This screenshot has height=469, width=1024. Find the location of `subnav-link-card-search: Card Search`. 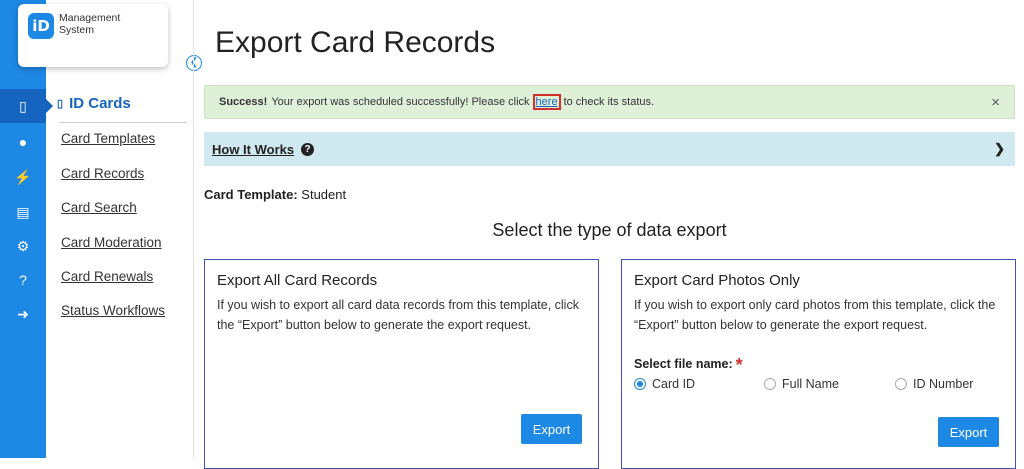

subnav-link-card-search: Card Search is located at coordinates (99, 207).